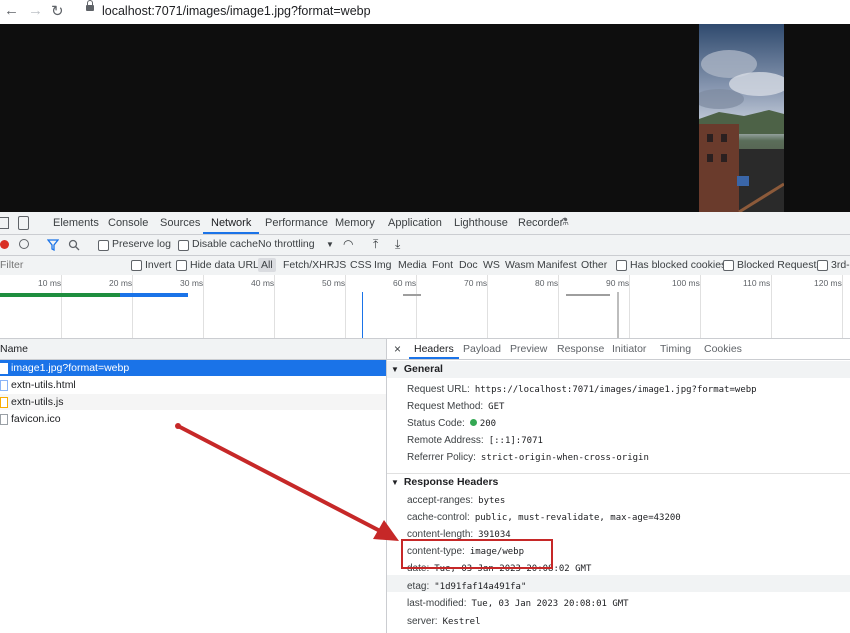 This screenshot has width=850, height=633. I want to click on load-marker, so click(618, 315).